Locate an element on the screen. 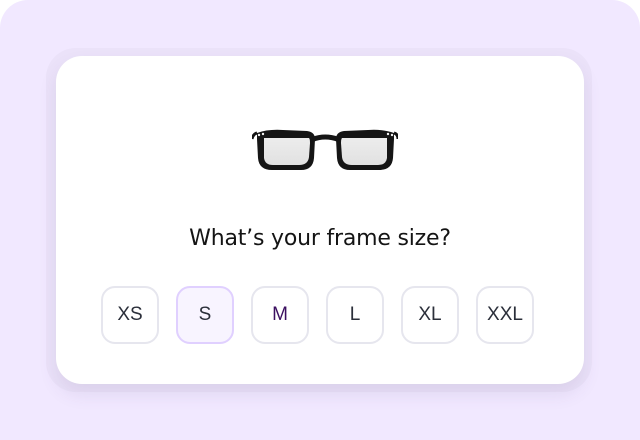  size-option-xl: XL is located at coordinates (430, 315).